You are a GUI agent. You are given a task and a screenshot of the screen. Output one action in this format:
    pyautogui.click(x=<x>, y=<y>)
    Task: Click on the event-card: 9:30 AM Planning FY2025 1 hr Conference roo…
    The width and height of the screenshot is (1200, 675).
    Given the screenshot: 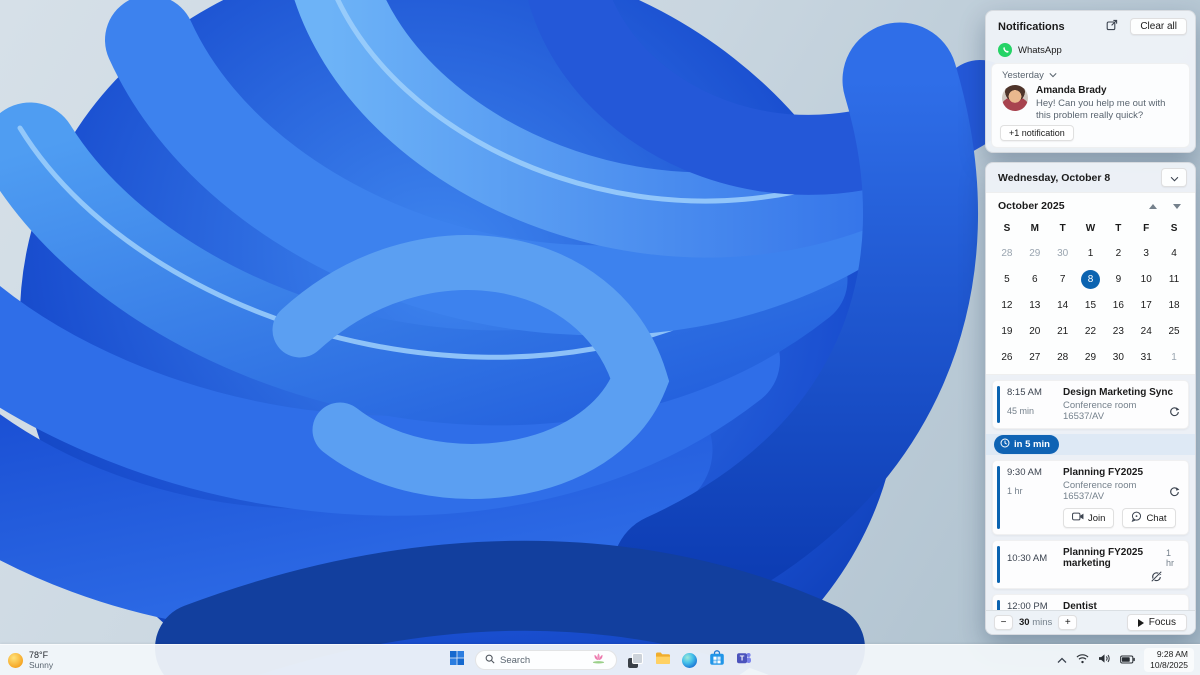 What is the action you would take?
    pyautogui.click(x=1090, y=497)
    